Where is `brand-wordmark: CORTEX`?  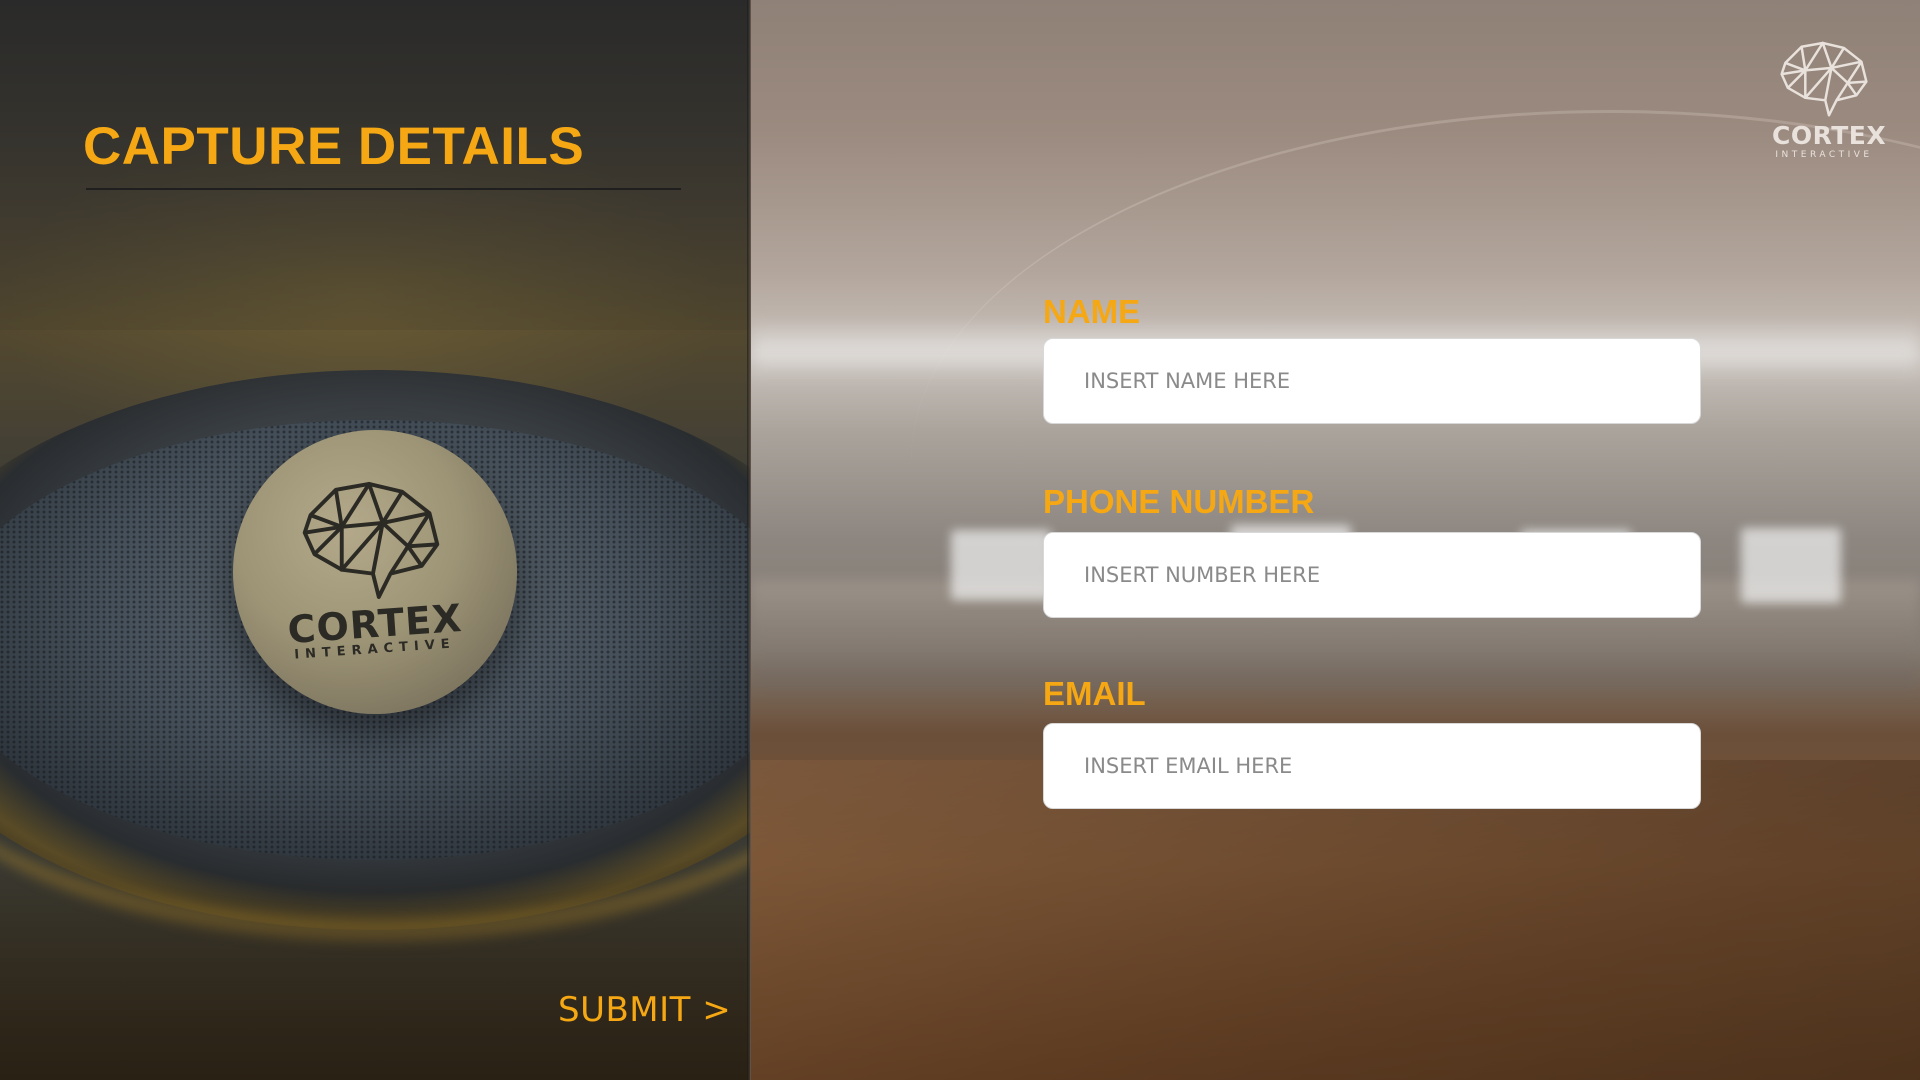 brand-wordmark: CORTEX is located at coordinates (1829, 135).